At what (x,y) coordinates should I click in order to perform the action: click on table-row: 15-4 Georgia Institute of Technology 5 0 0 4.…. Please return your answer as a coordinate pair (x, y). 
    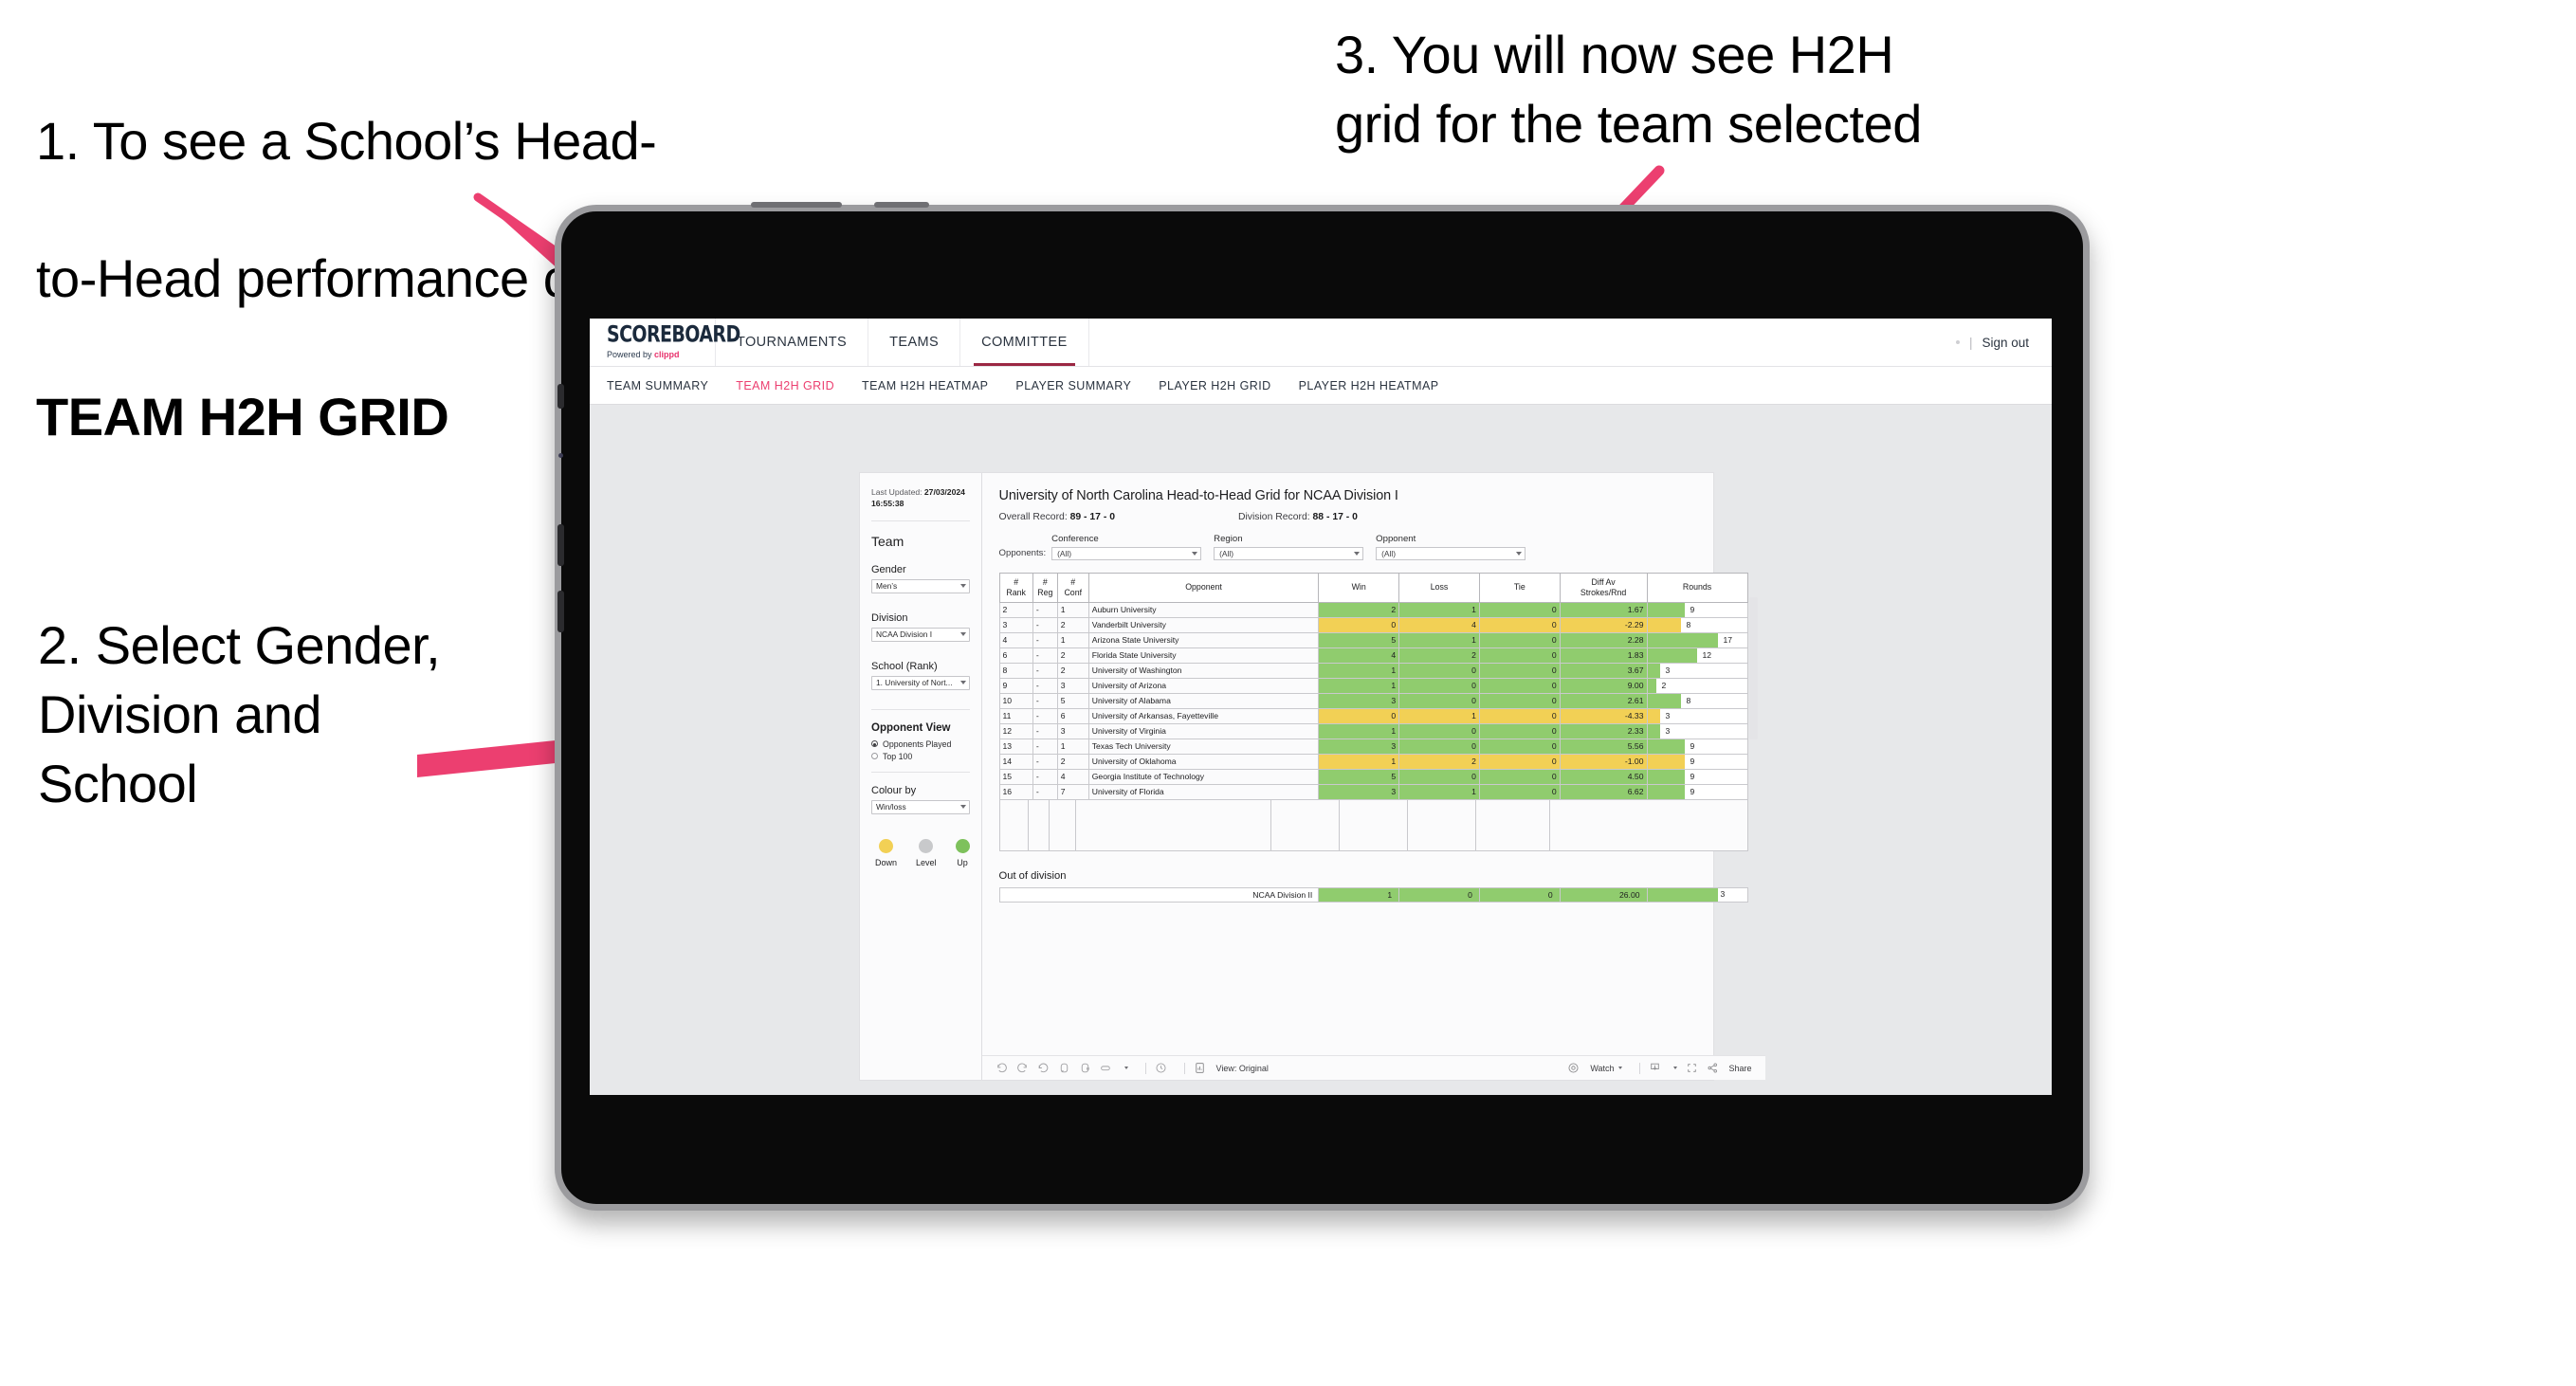
    Looking at the image, I should click on (1373, 777).